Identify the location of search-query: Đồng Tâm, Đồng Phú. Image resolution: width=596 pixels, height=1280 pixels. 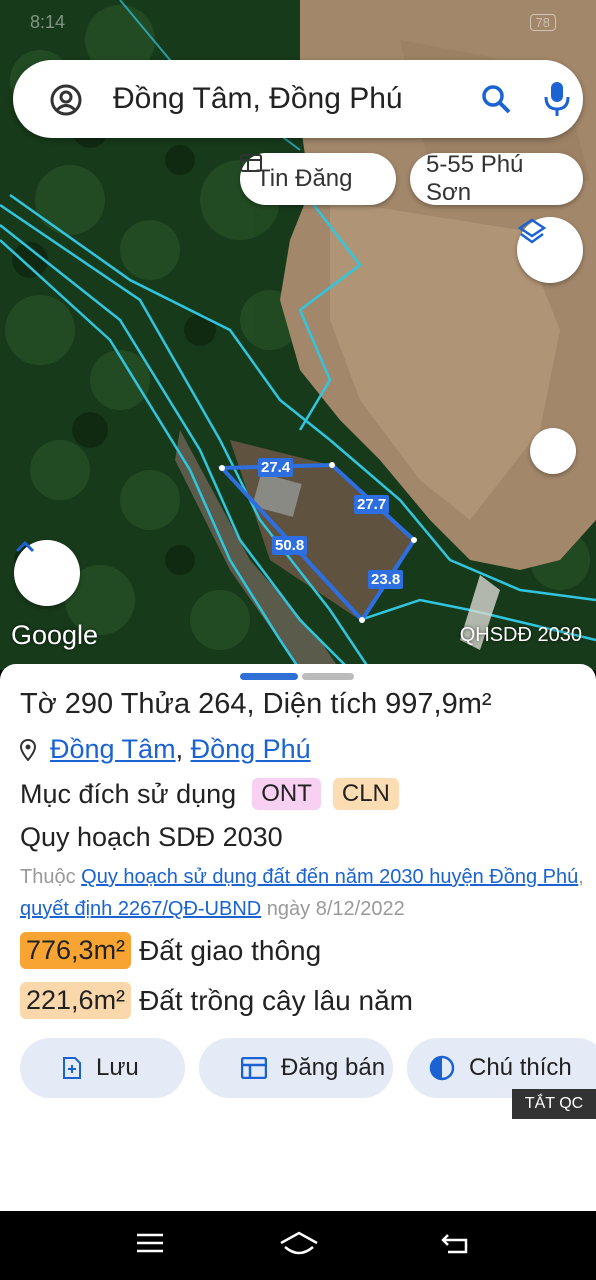
(258, 99).